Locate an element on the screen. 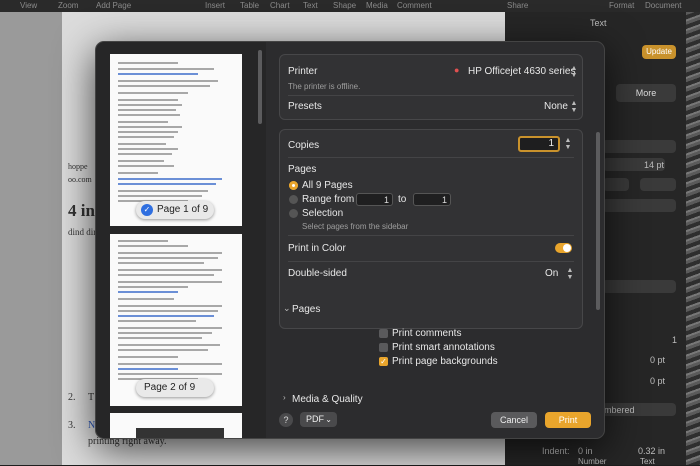 The height and width of the screenshot is (466, 700). sidebar-indent-label: Indent: is located at coordinates (556, 451).